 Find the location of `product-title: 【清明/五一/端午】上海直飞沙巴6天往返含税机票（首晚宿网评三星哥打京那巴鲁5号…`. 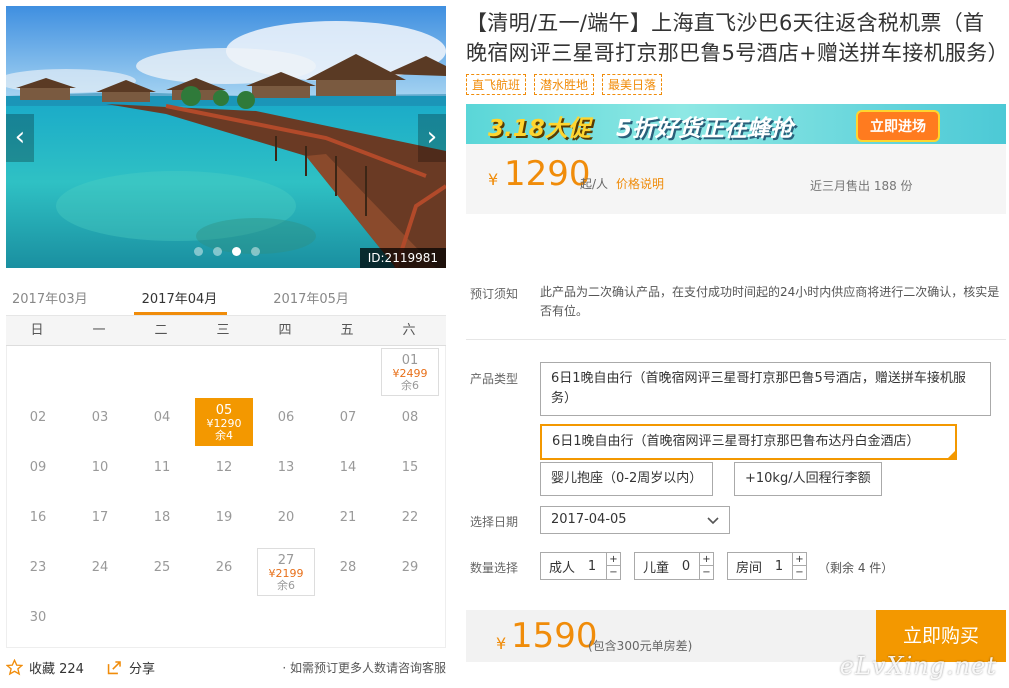

product-title: 【清明/五一/端午】上海直飞沙巴6天往返含税机票（首晚宿网评三星哥打京那巴鲁5号… is located at coordinates (737, 38).